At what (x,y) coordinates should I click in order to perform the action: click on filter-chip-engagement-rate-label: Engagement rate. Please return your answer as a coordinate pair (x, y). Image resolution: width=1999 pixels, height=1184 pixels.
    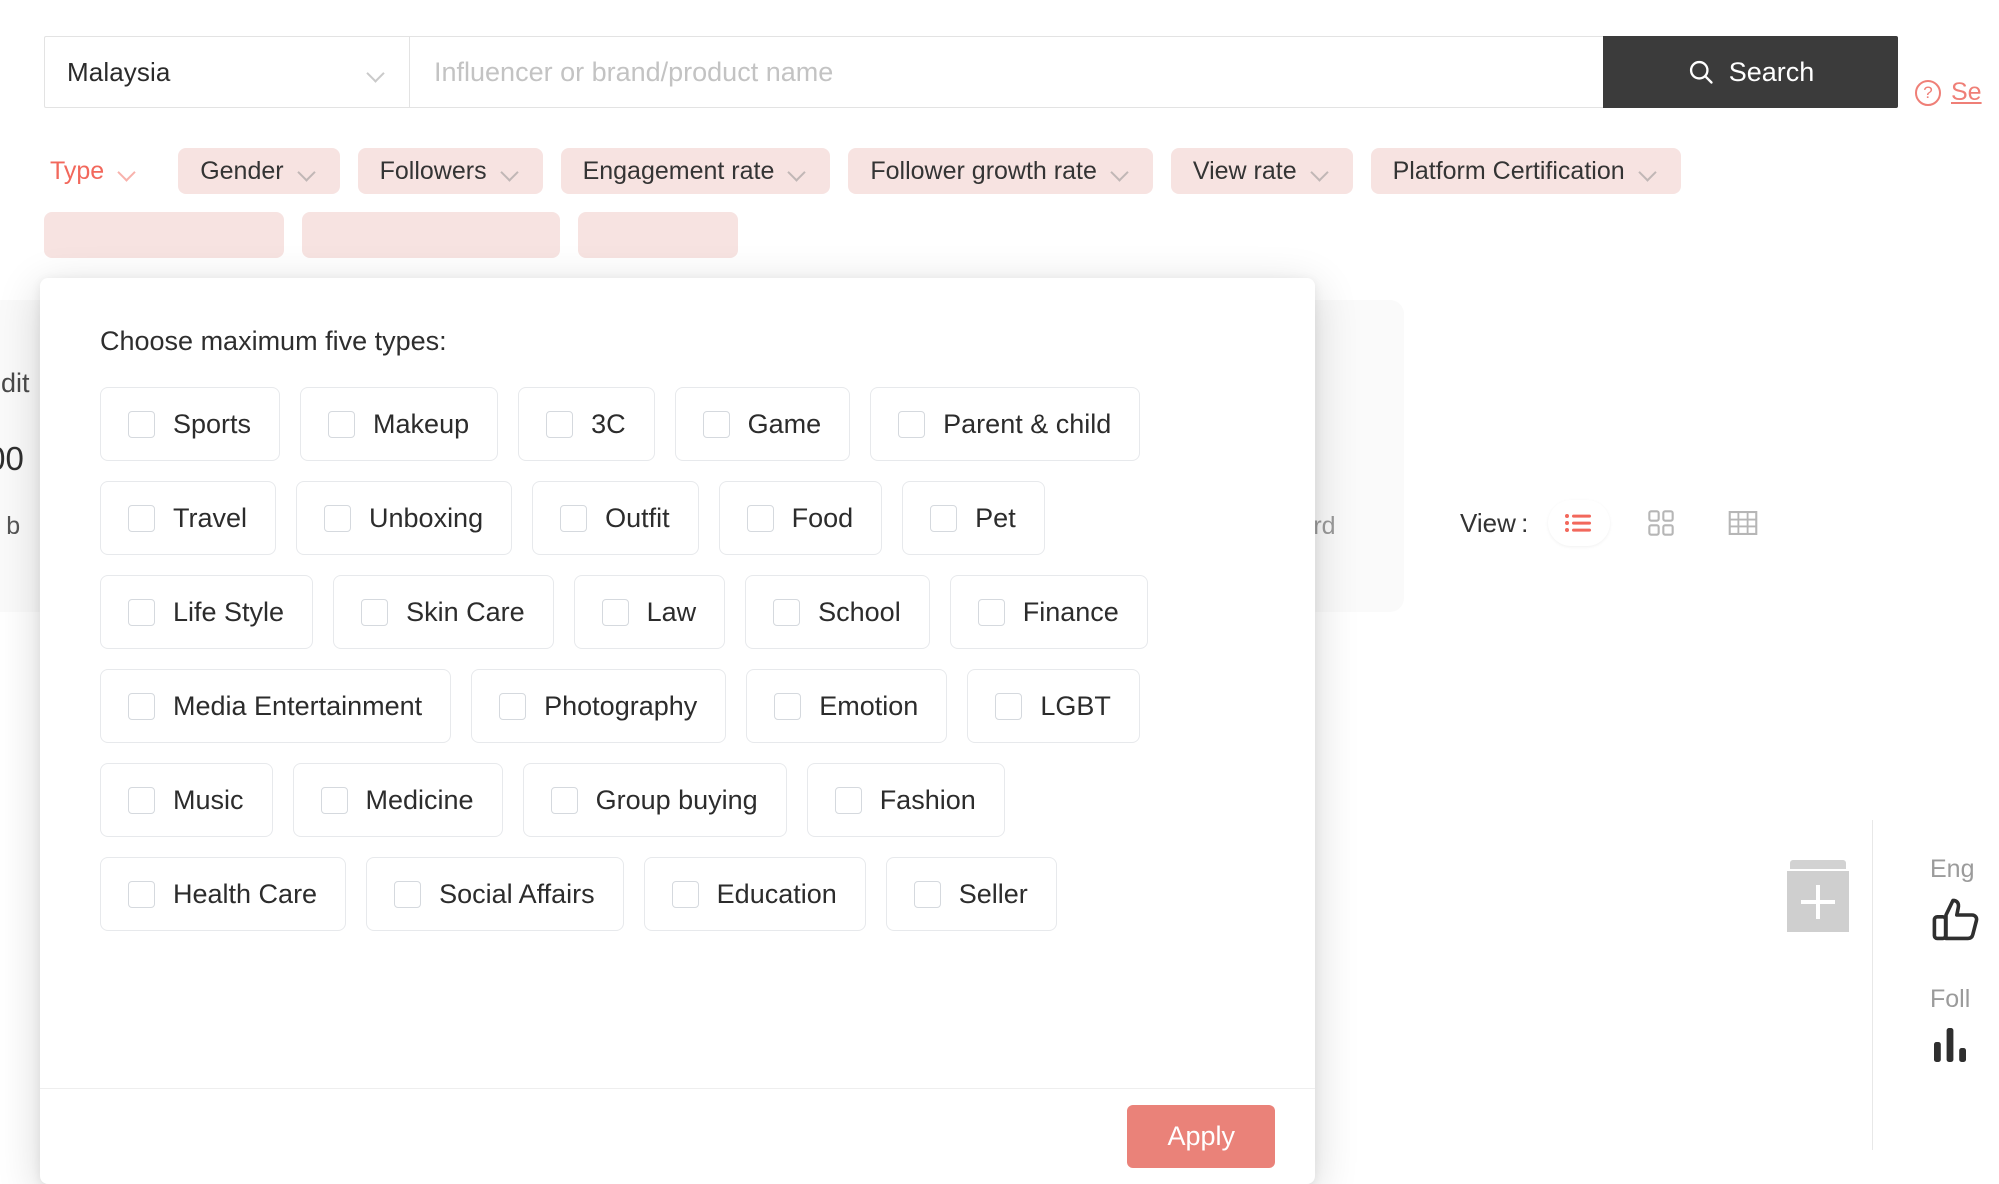
    Looking at the image, I should click on (678, 170).